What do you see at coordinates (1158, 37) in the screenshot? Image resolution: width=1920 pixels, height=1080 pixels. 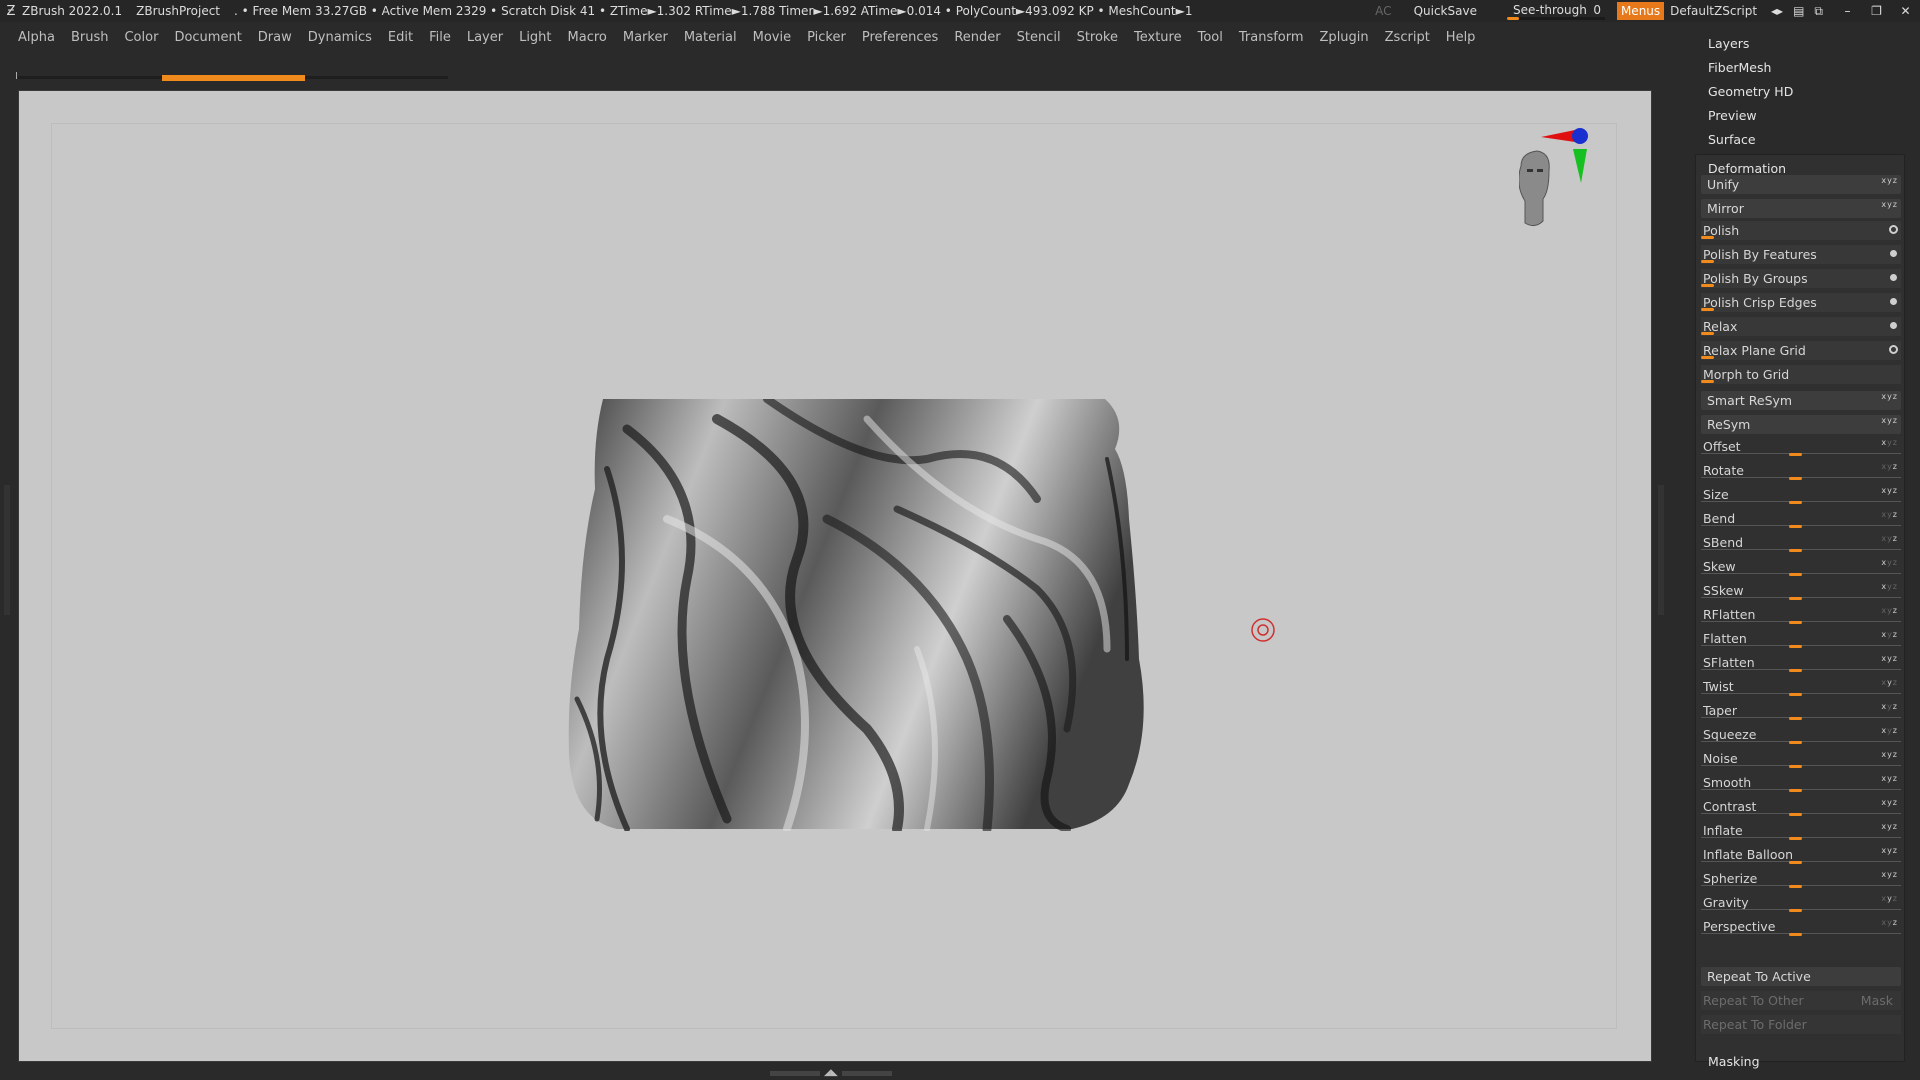 I see `menu-texture: Texture` at bounding box center [1158, 37].